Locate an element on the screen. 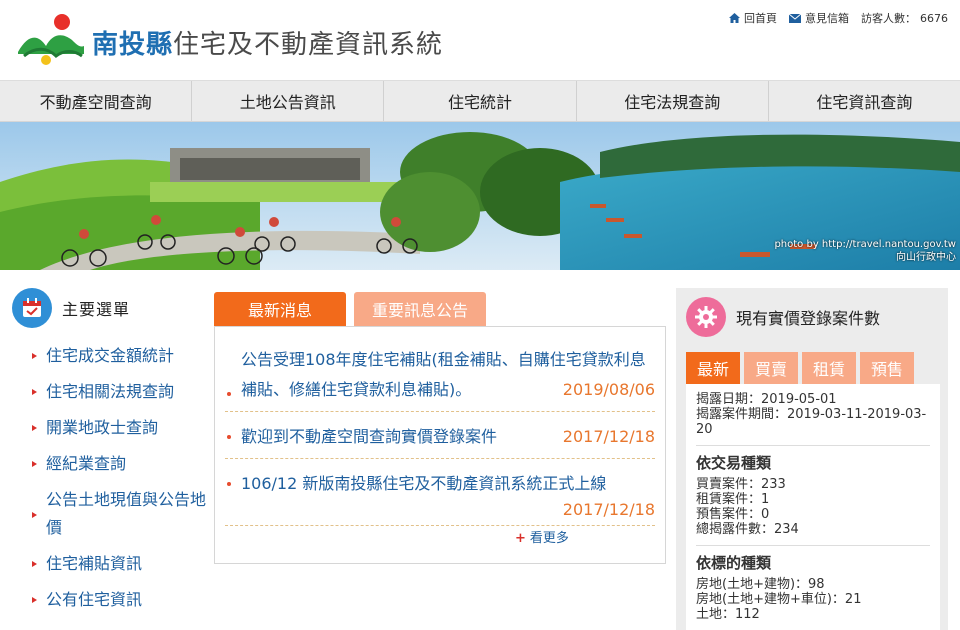 The width and height of the screenshot is (960, 630). nav-housing-info: 住宅資訊查詢 is located at coordinates (864, 101).